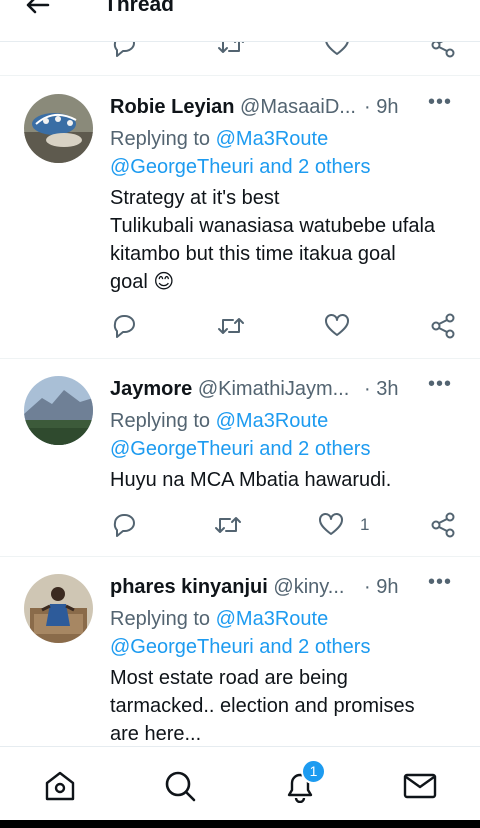 This screenshot has height=828, width=480. What do you see at coordinates (37, 10) in the screenshot?
I see `back-arrow-icon` at bounding box center [37, 10].